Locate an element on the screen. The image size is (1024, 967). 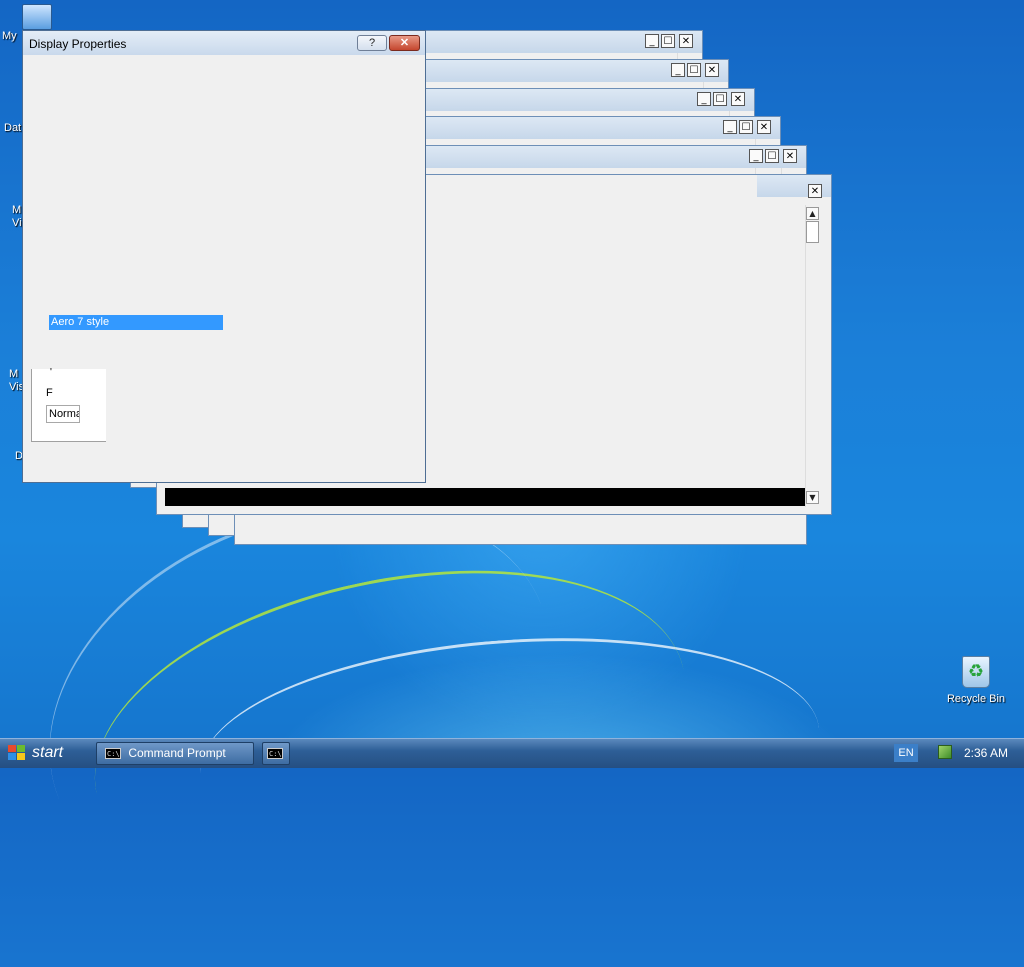
start-label: start is located at coordinates (48, 752).